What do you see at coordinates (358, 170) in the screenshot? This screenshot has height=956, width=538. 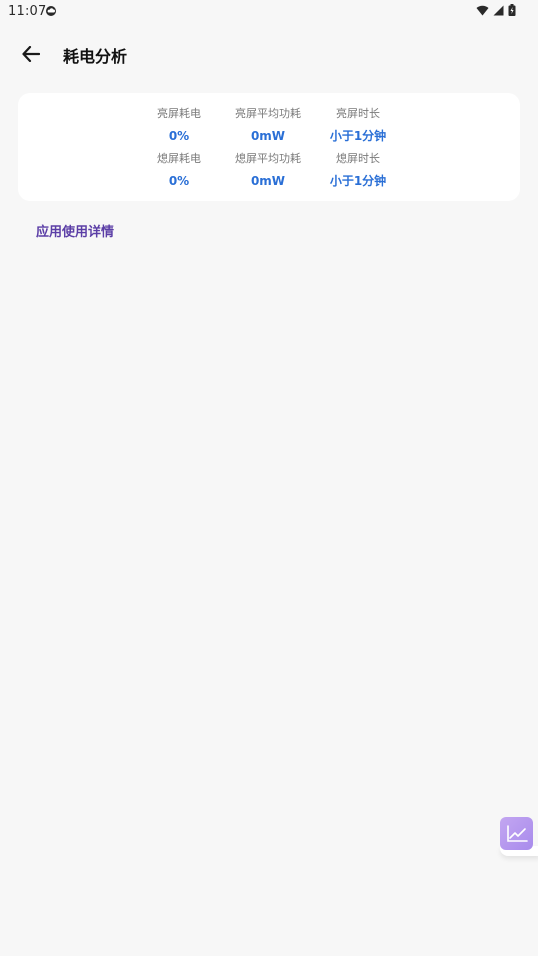 I see `screen-off-time-stat: 熄屏时长 小于1分钟` at bounding box center [358, 170].